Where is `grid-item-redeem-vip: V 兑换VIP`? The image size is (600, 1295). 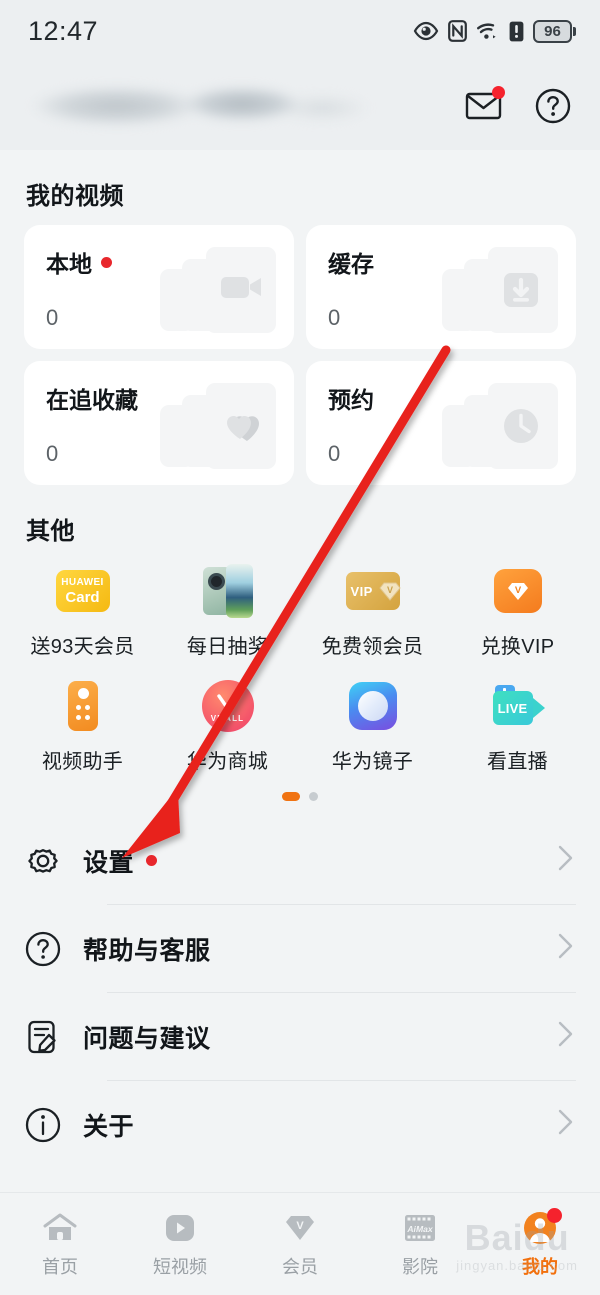 grid-item-redeem-vip: V 兑换VIP is located at coordinates (517, 611).